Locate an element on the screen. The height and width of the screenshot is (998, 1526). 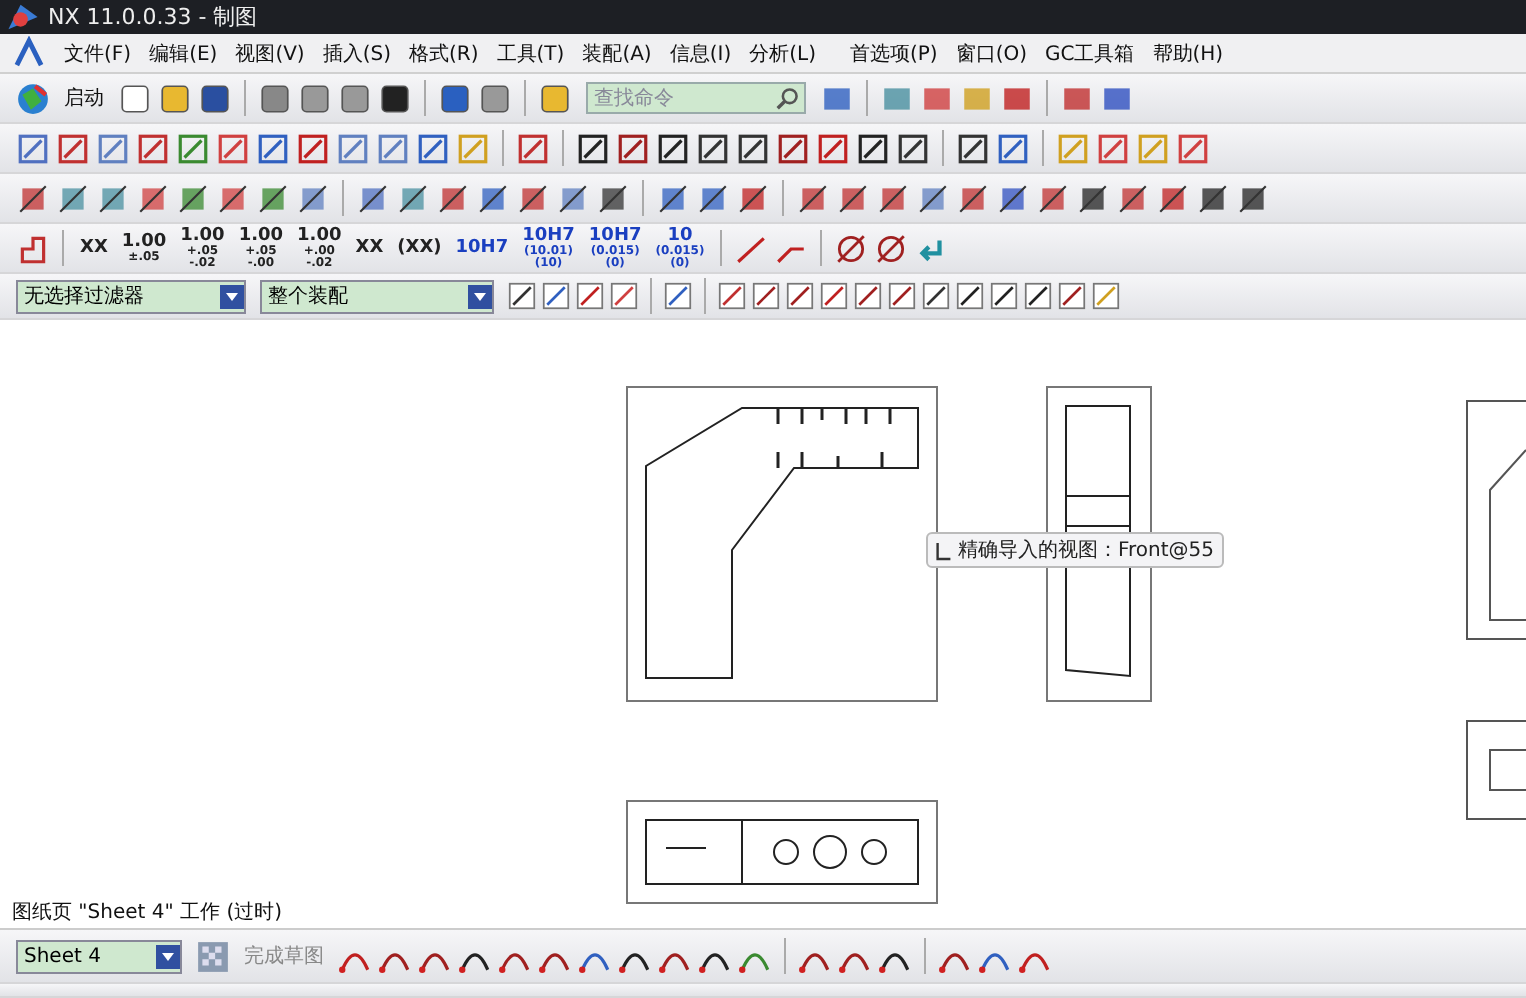
leader-icon is located at coordinates (751, 248).